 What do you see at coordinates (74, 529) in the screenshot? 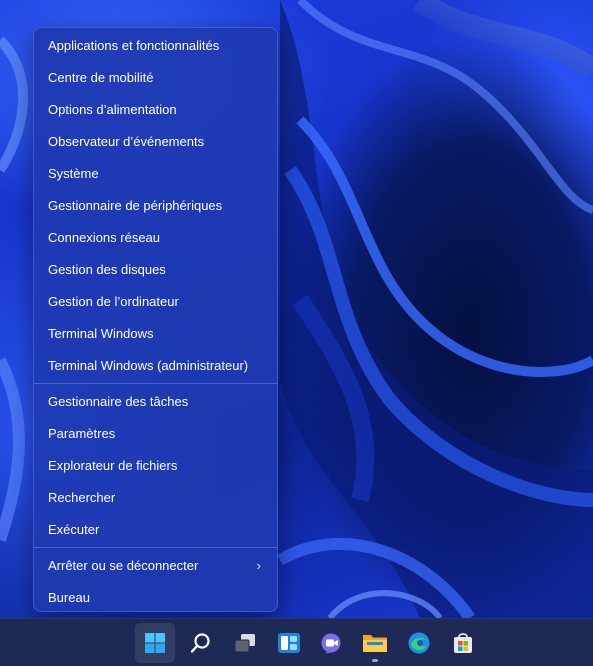
I see `menu-item-label: Exécuter` at bounding box center [74, 529].